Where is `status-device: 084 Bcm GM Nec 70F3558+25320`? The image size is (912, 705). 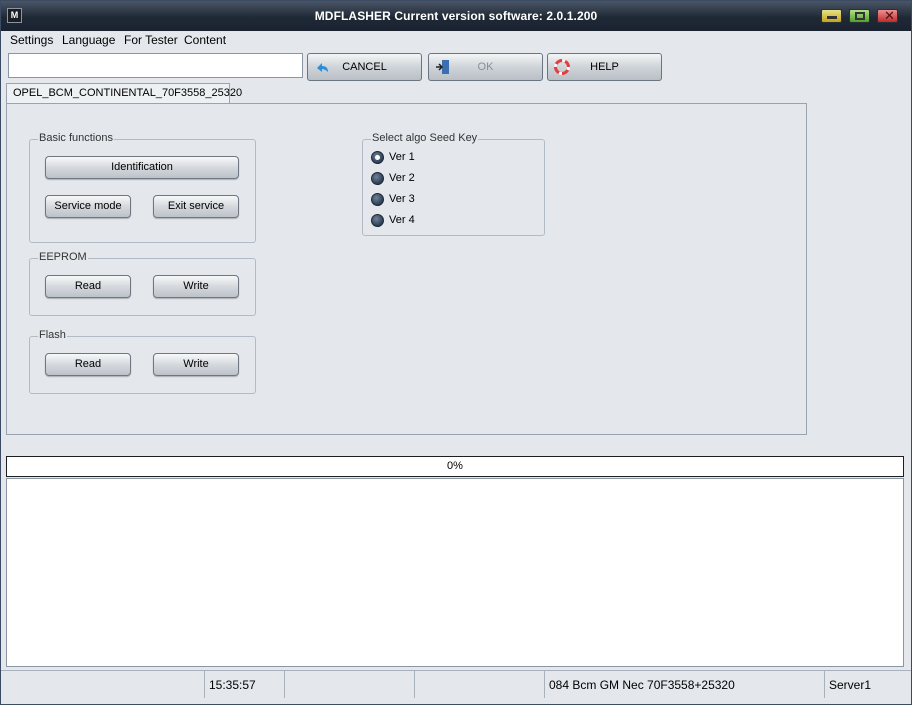 status-device: 084 Bcm GM Nec 70F3558+25320 is located at coordinates (685, 684).